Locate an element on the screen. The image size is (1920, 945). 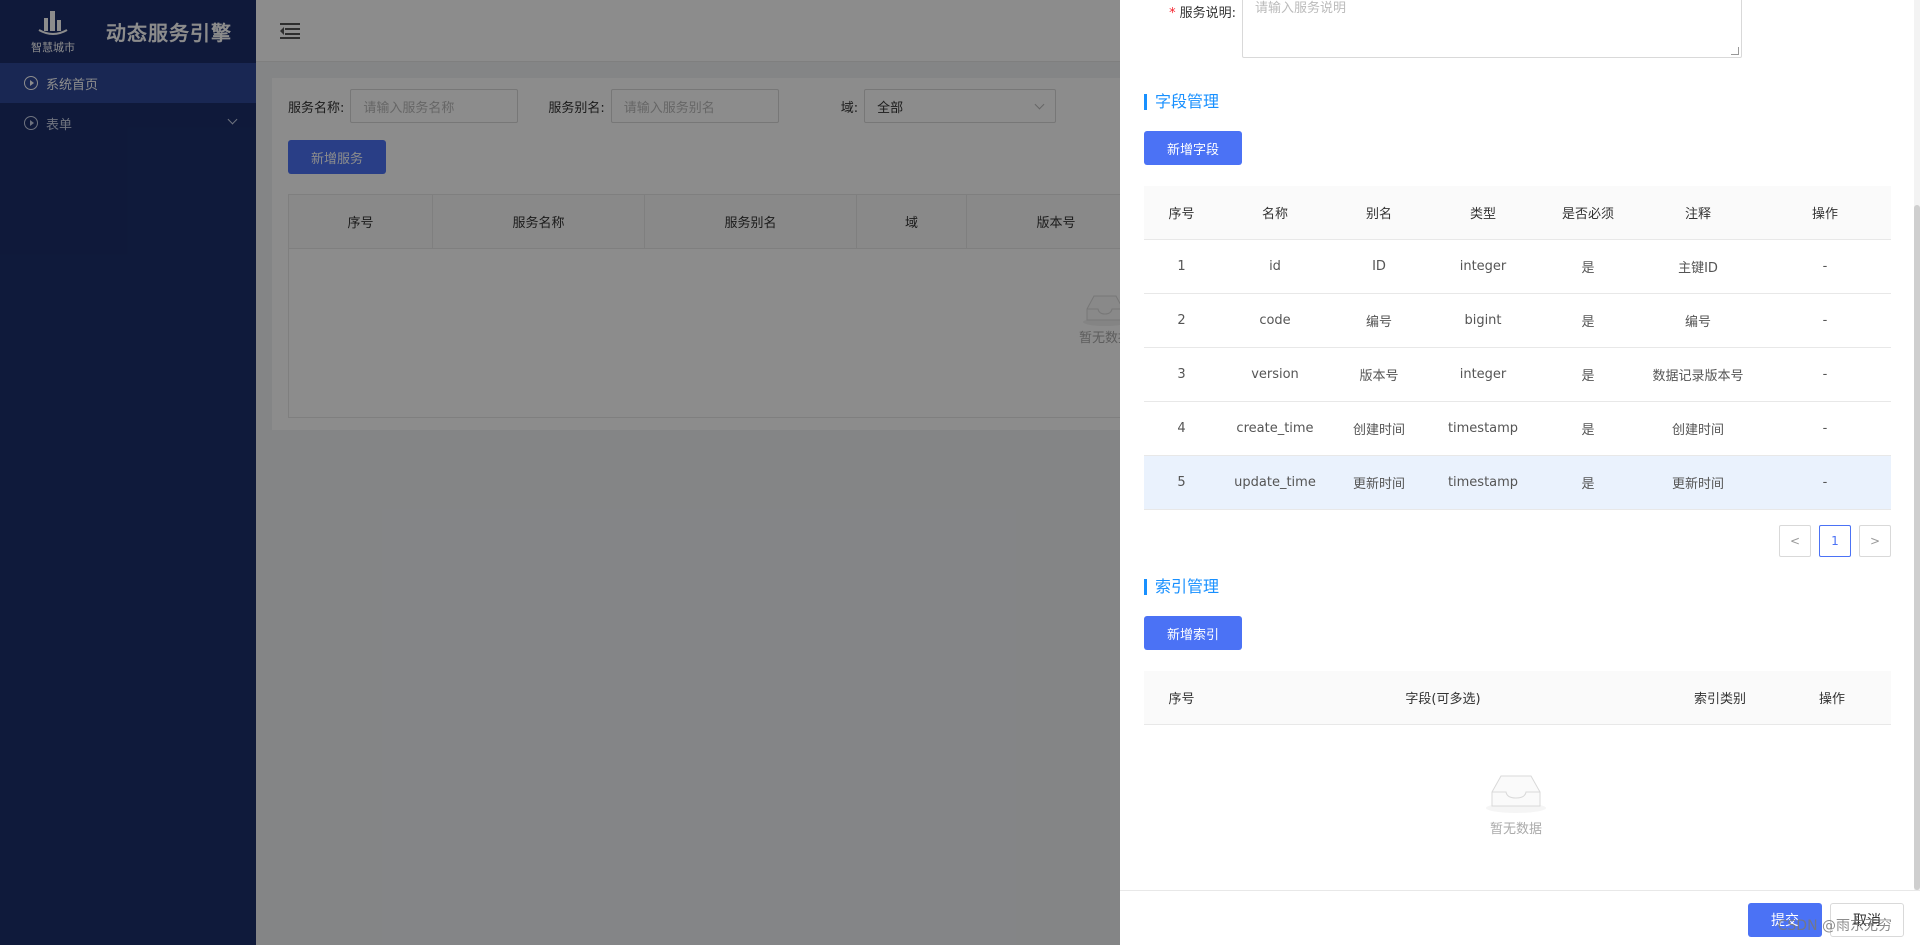
table-cell: 版本号 is located at coordinates (1379, 376).